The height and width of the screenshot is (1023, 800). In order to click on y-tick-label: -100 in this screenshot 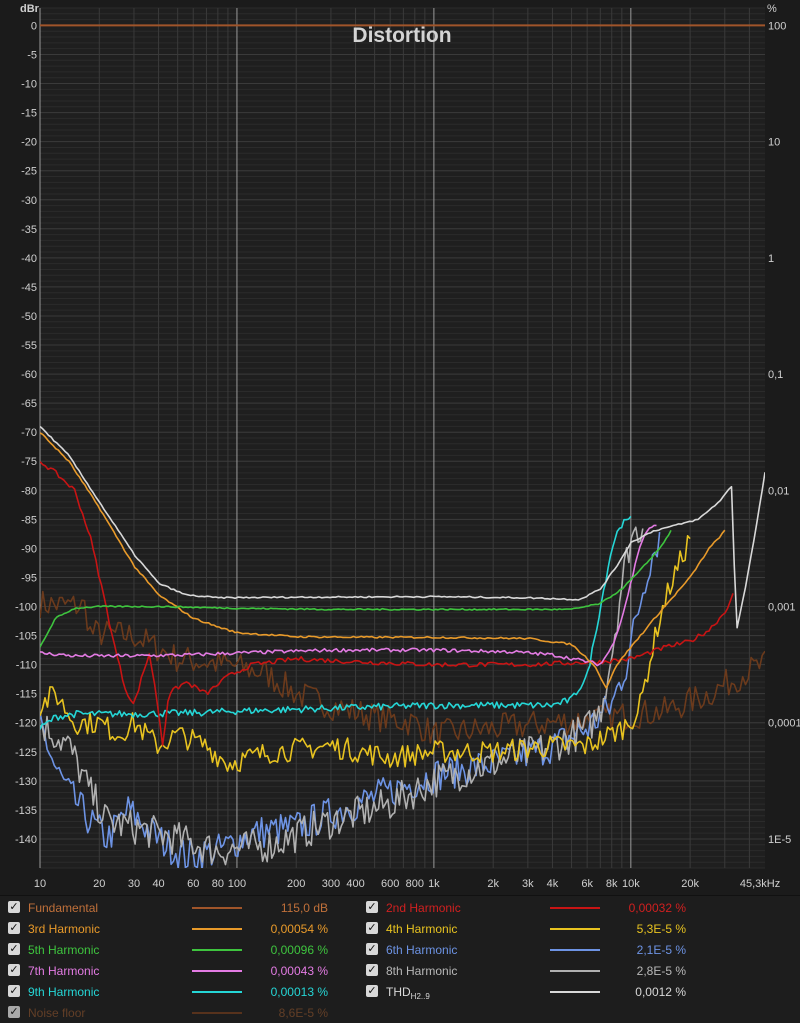, I will do `click(26, 608)`.